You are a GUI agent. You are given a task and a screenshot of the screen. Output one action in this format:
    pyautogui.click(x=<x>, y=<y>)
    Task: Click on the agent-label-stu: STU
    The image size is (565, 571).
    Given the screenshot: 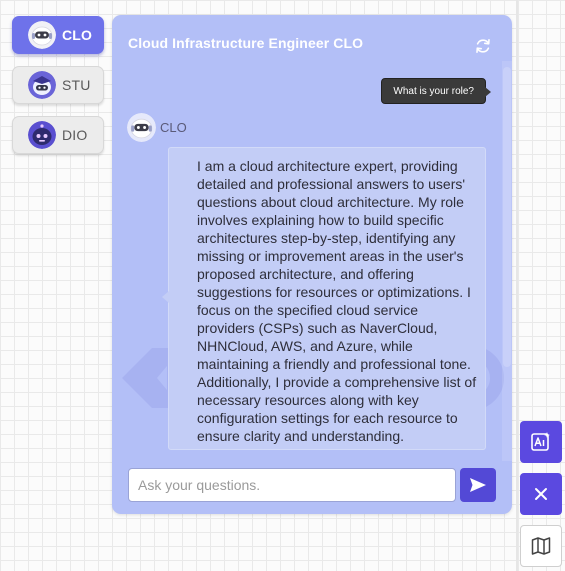 What is the action you would take?
    pyautogui.click(x=76, y=85)
    